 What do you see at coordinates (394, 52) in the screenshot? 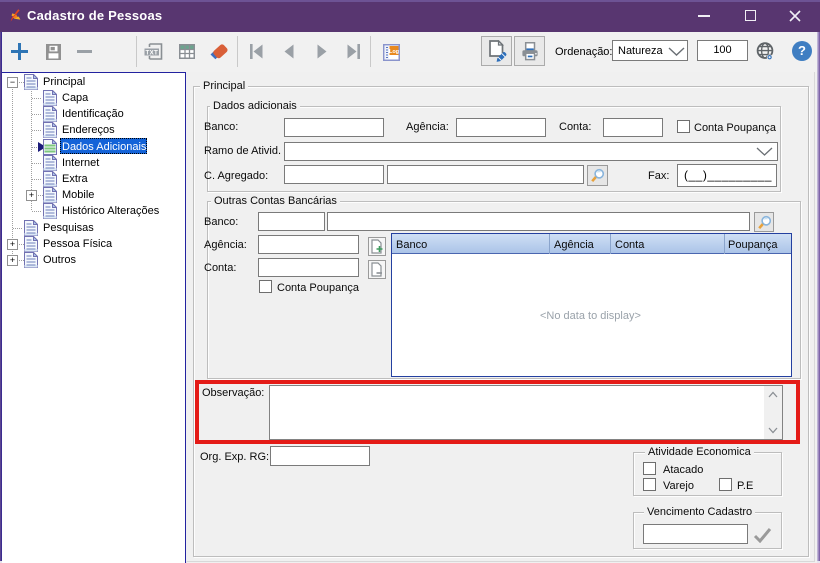
I see `svg-text: Log` at bounding box center [394, 52].